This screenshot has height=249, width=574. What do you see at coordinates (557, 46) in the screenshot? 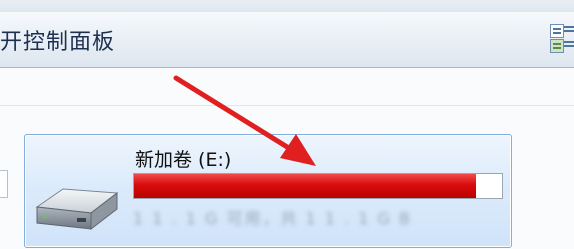
I see `view-tiles-icon` at bounding box center [557, 46].